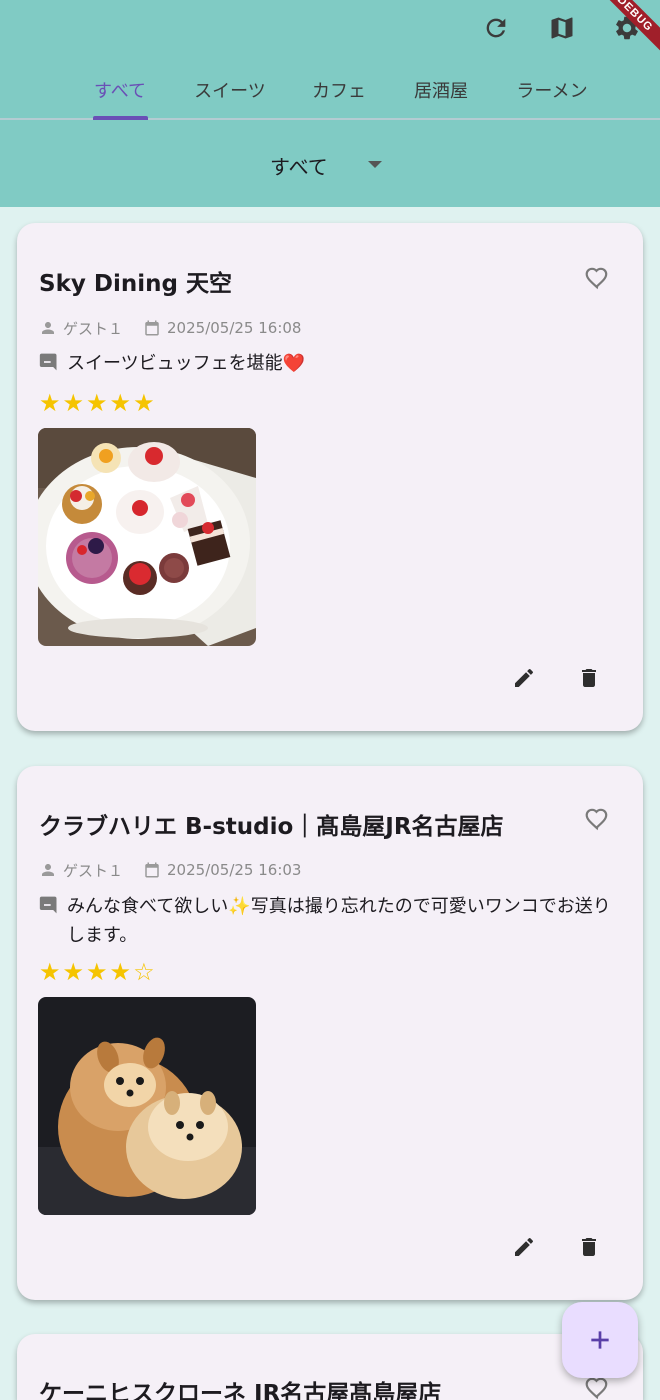  Describe the element at coordinates (330, 165) in the screenshot. I see `filter-dropdown: すべて` at that location.